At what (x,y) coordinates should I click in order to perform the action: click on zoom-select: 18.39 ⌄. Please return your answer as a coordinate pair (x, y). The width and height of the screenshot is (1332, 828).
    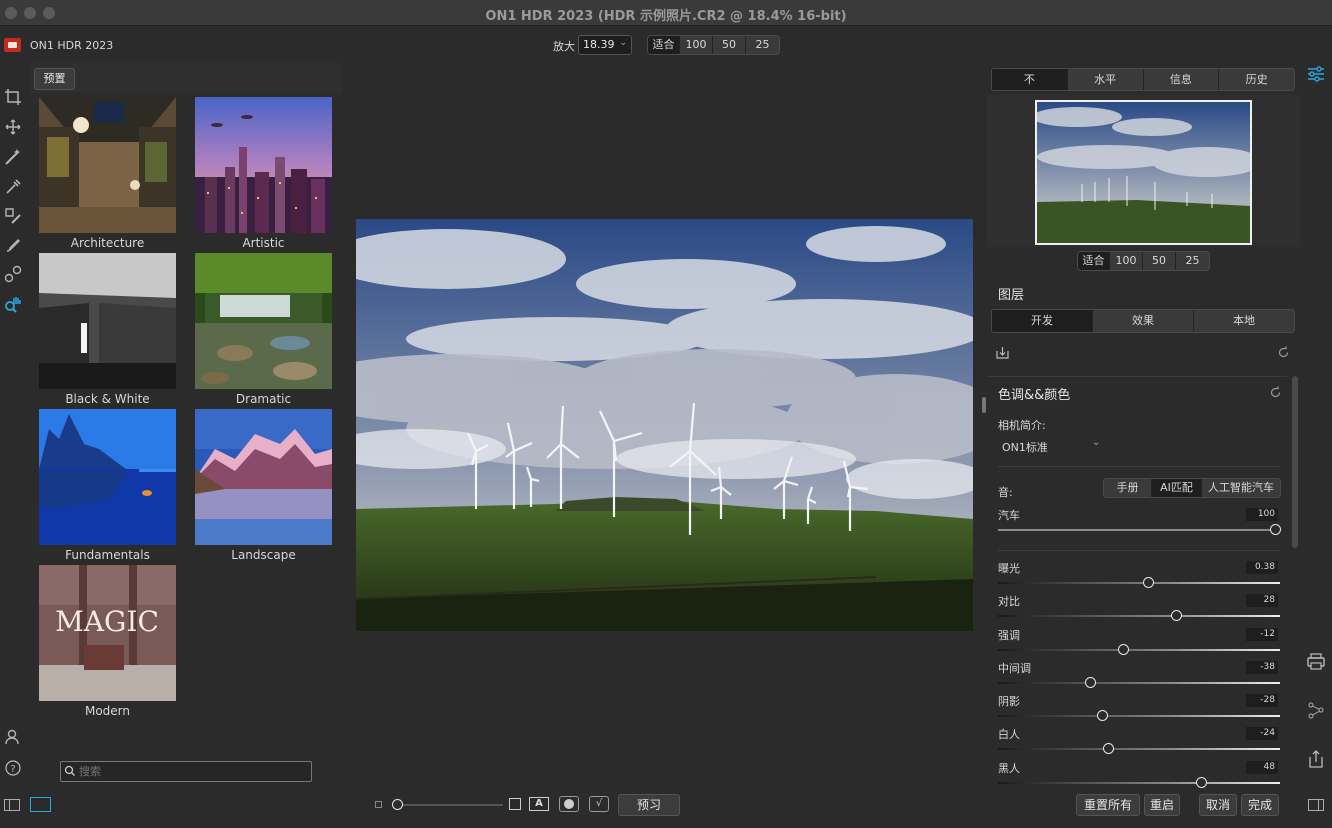
    Looking at the image, I should click on (605, 45).